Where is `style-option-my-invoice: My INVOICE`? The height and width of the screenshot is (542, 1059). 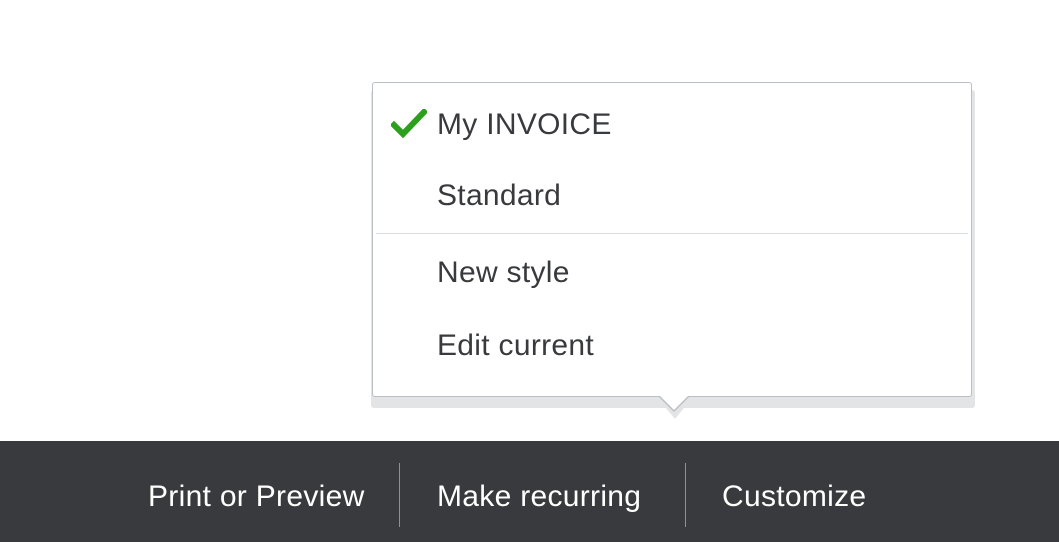 style-option-my-invoice: My INVOICE is located at coordinates (524, 125).